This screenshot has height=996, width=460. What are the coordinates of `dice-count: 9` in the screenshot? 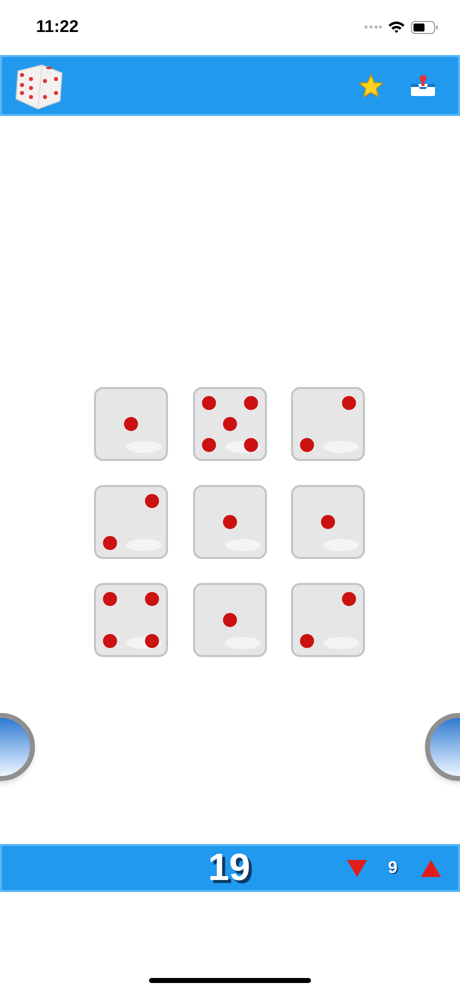 It's located at (393, 868).